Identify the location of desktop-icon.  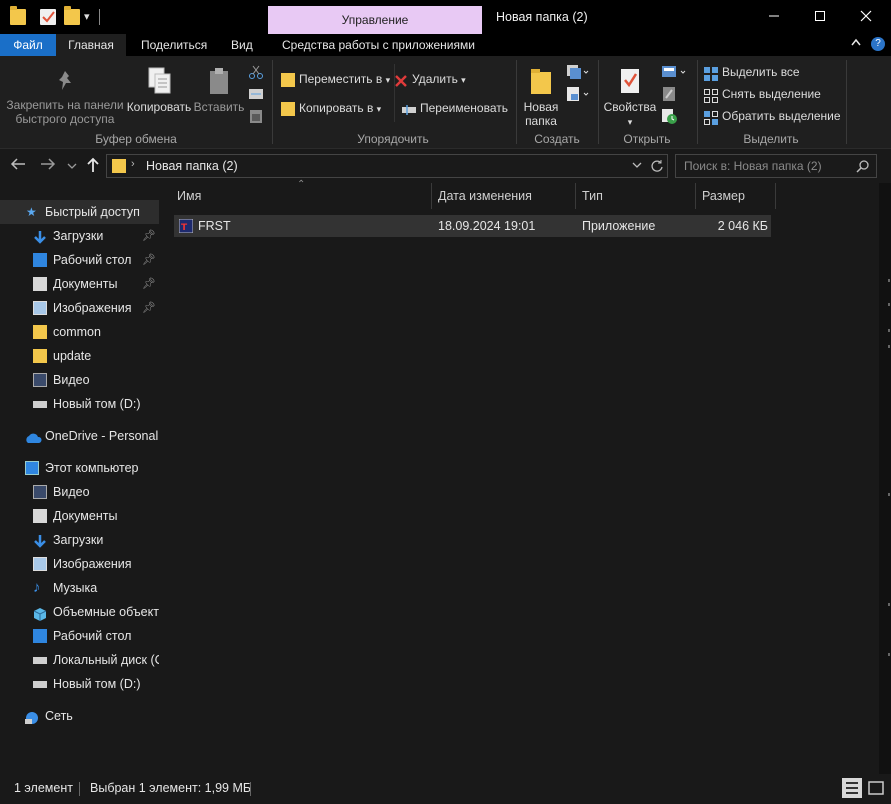
(40, 636).